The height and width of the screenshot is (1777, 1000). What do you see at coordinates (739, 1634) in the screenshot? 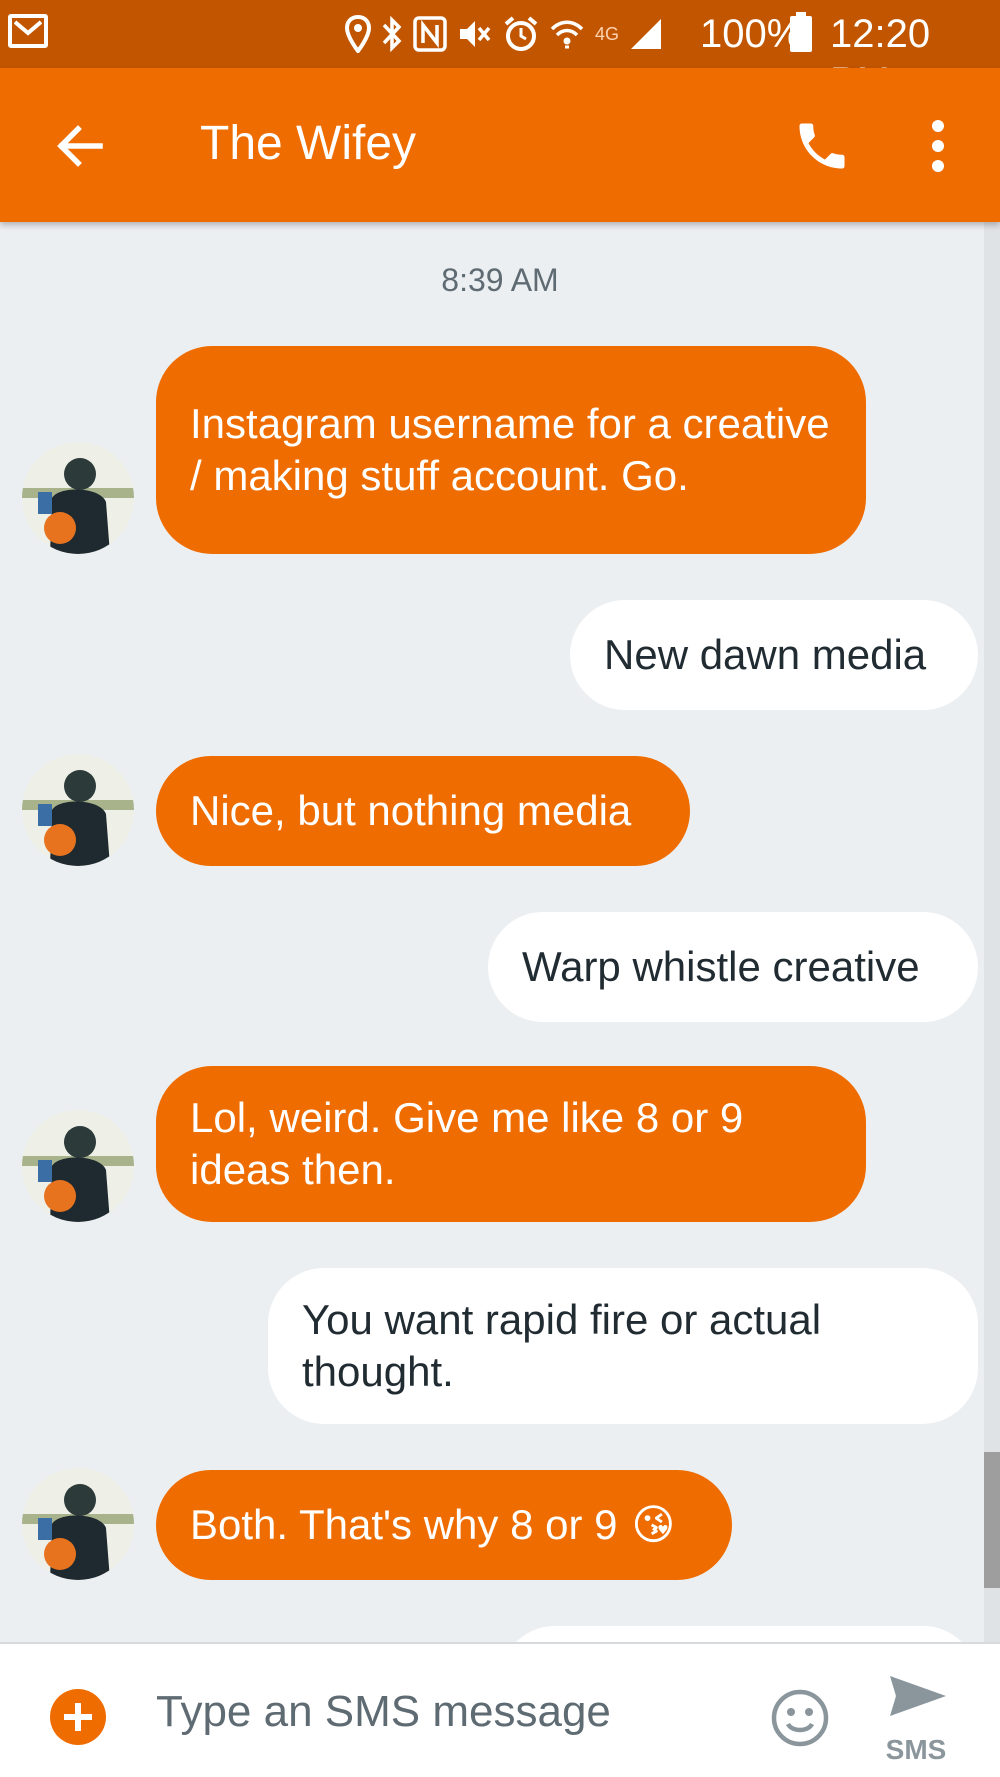
I see `message-bubble-outgoing` at bounding box center [739, 1634].